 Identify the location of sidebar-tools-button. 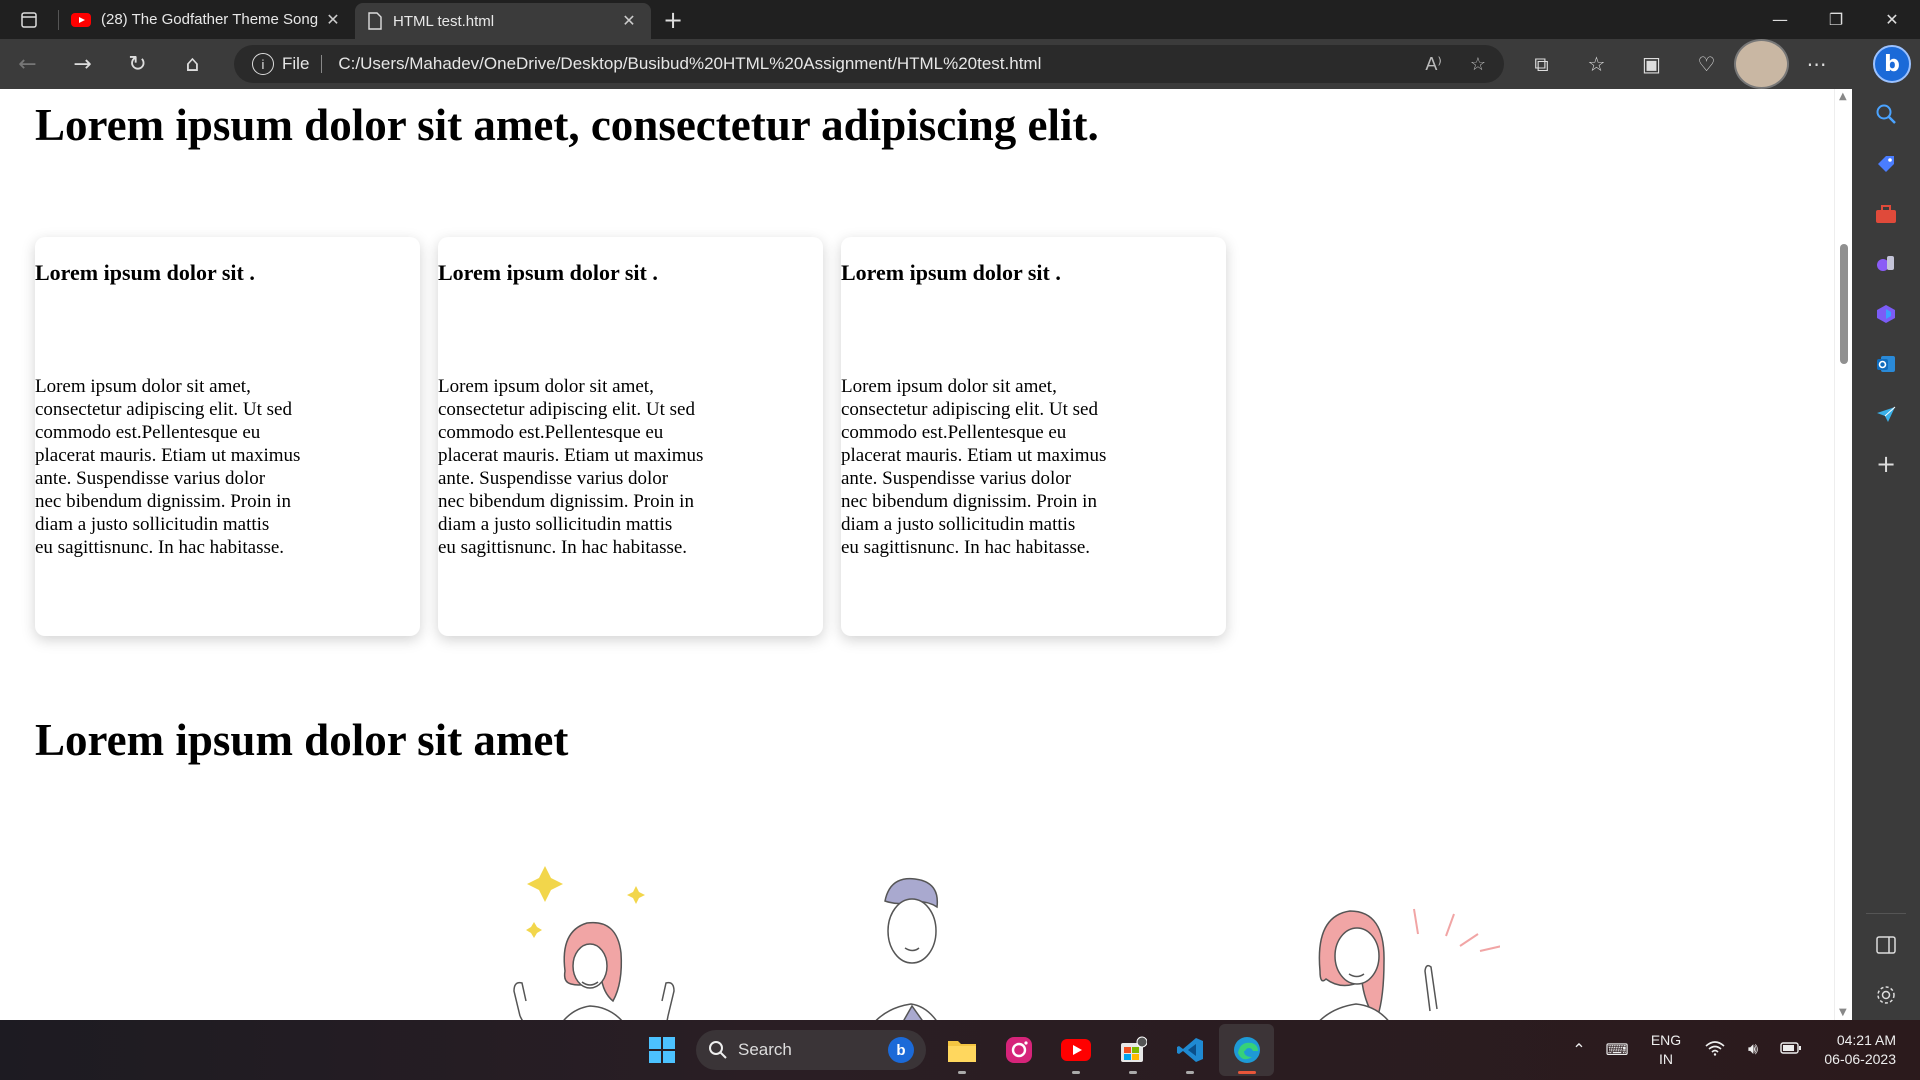
(1886, 214).